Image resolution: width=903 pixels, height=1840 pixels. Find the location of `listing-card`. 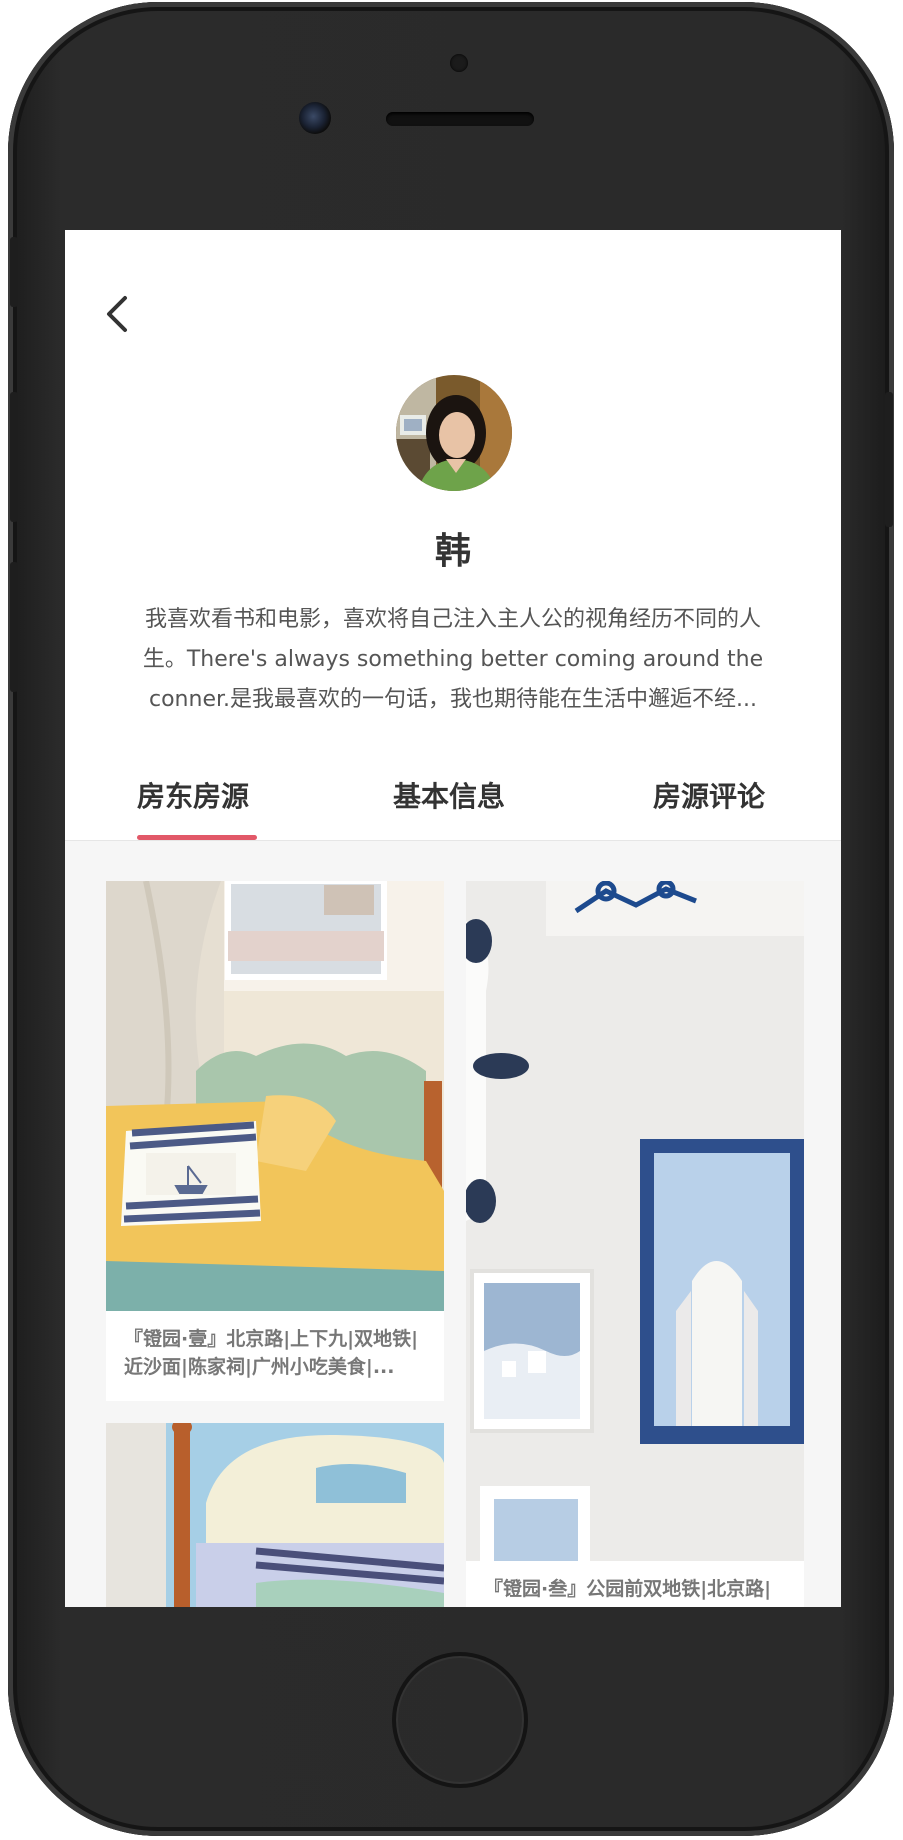

listing-card is located at coordinates (275, 1515).